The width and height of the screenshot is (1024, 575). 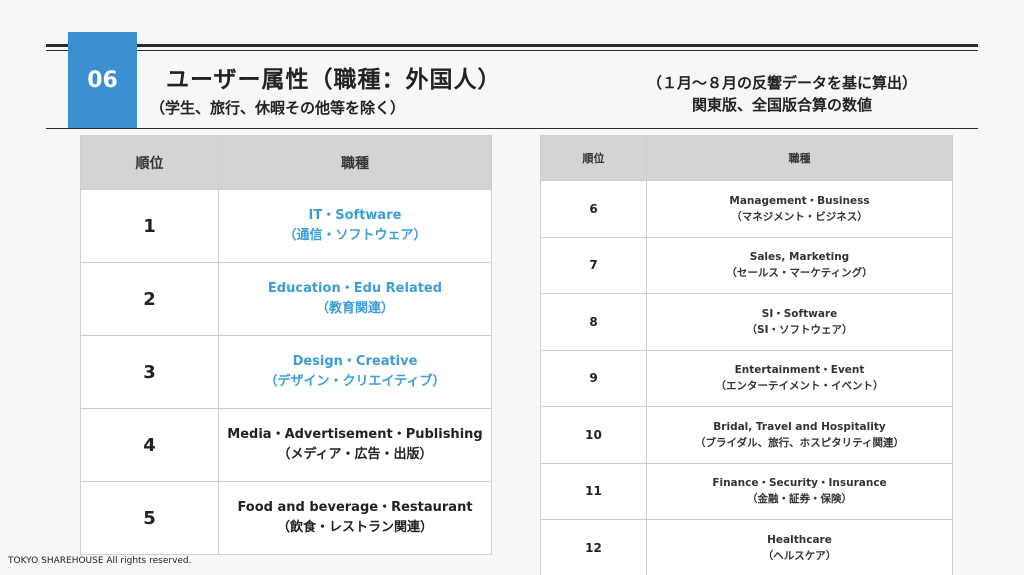 I want to click on table-row: 11 Finance・Security・Insurance （金融・証券・保険）, so click(x=746, y=491).